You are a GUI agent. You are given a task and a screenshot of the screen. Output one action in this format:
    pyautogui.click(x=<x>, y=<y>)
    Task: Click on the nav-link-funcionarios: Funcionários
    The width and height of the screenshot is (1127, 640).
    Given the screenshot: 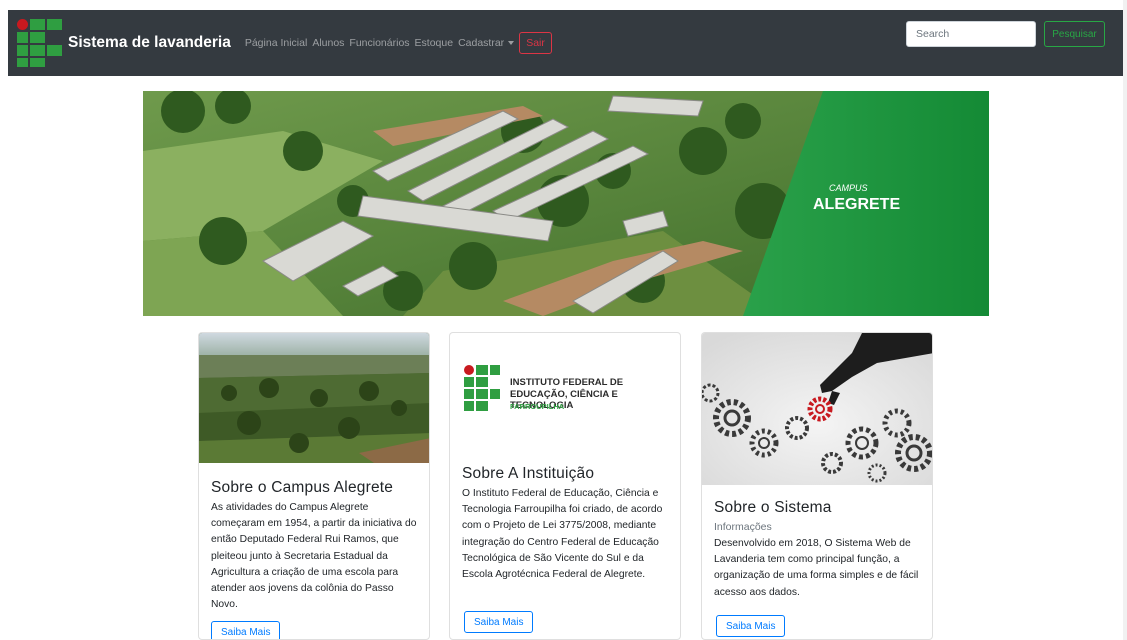 What is the action you would take?
    pyautogui.click(x=379, y=43)
    